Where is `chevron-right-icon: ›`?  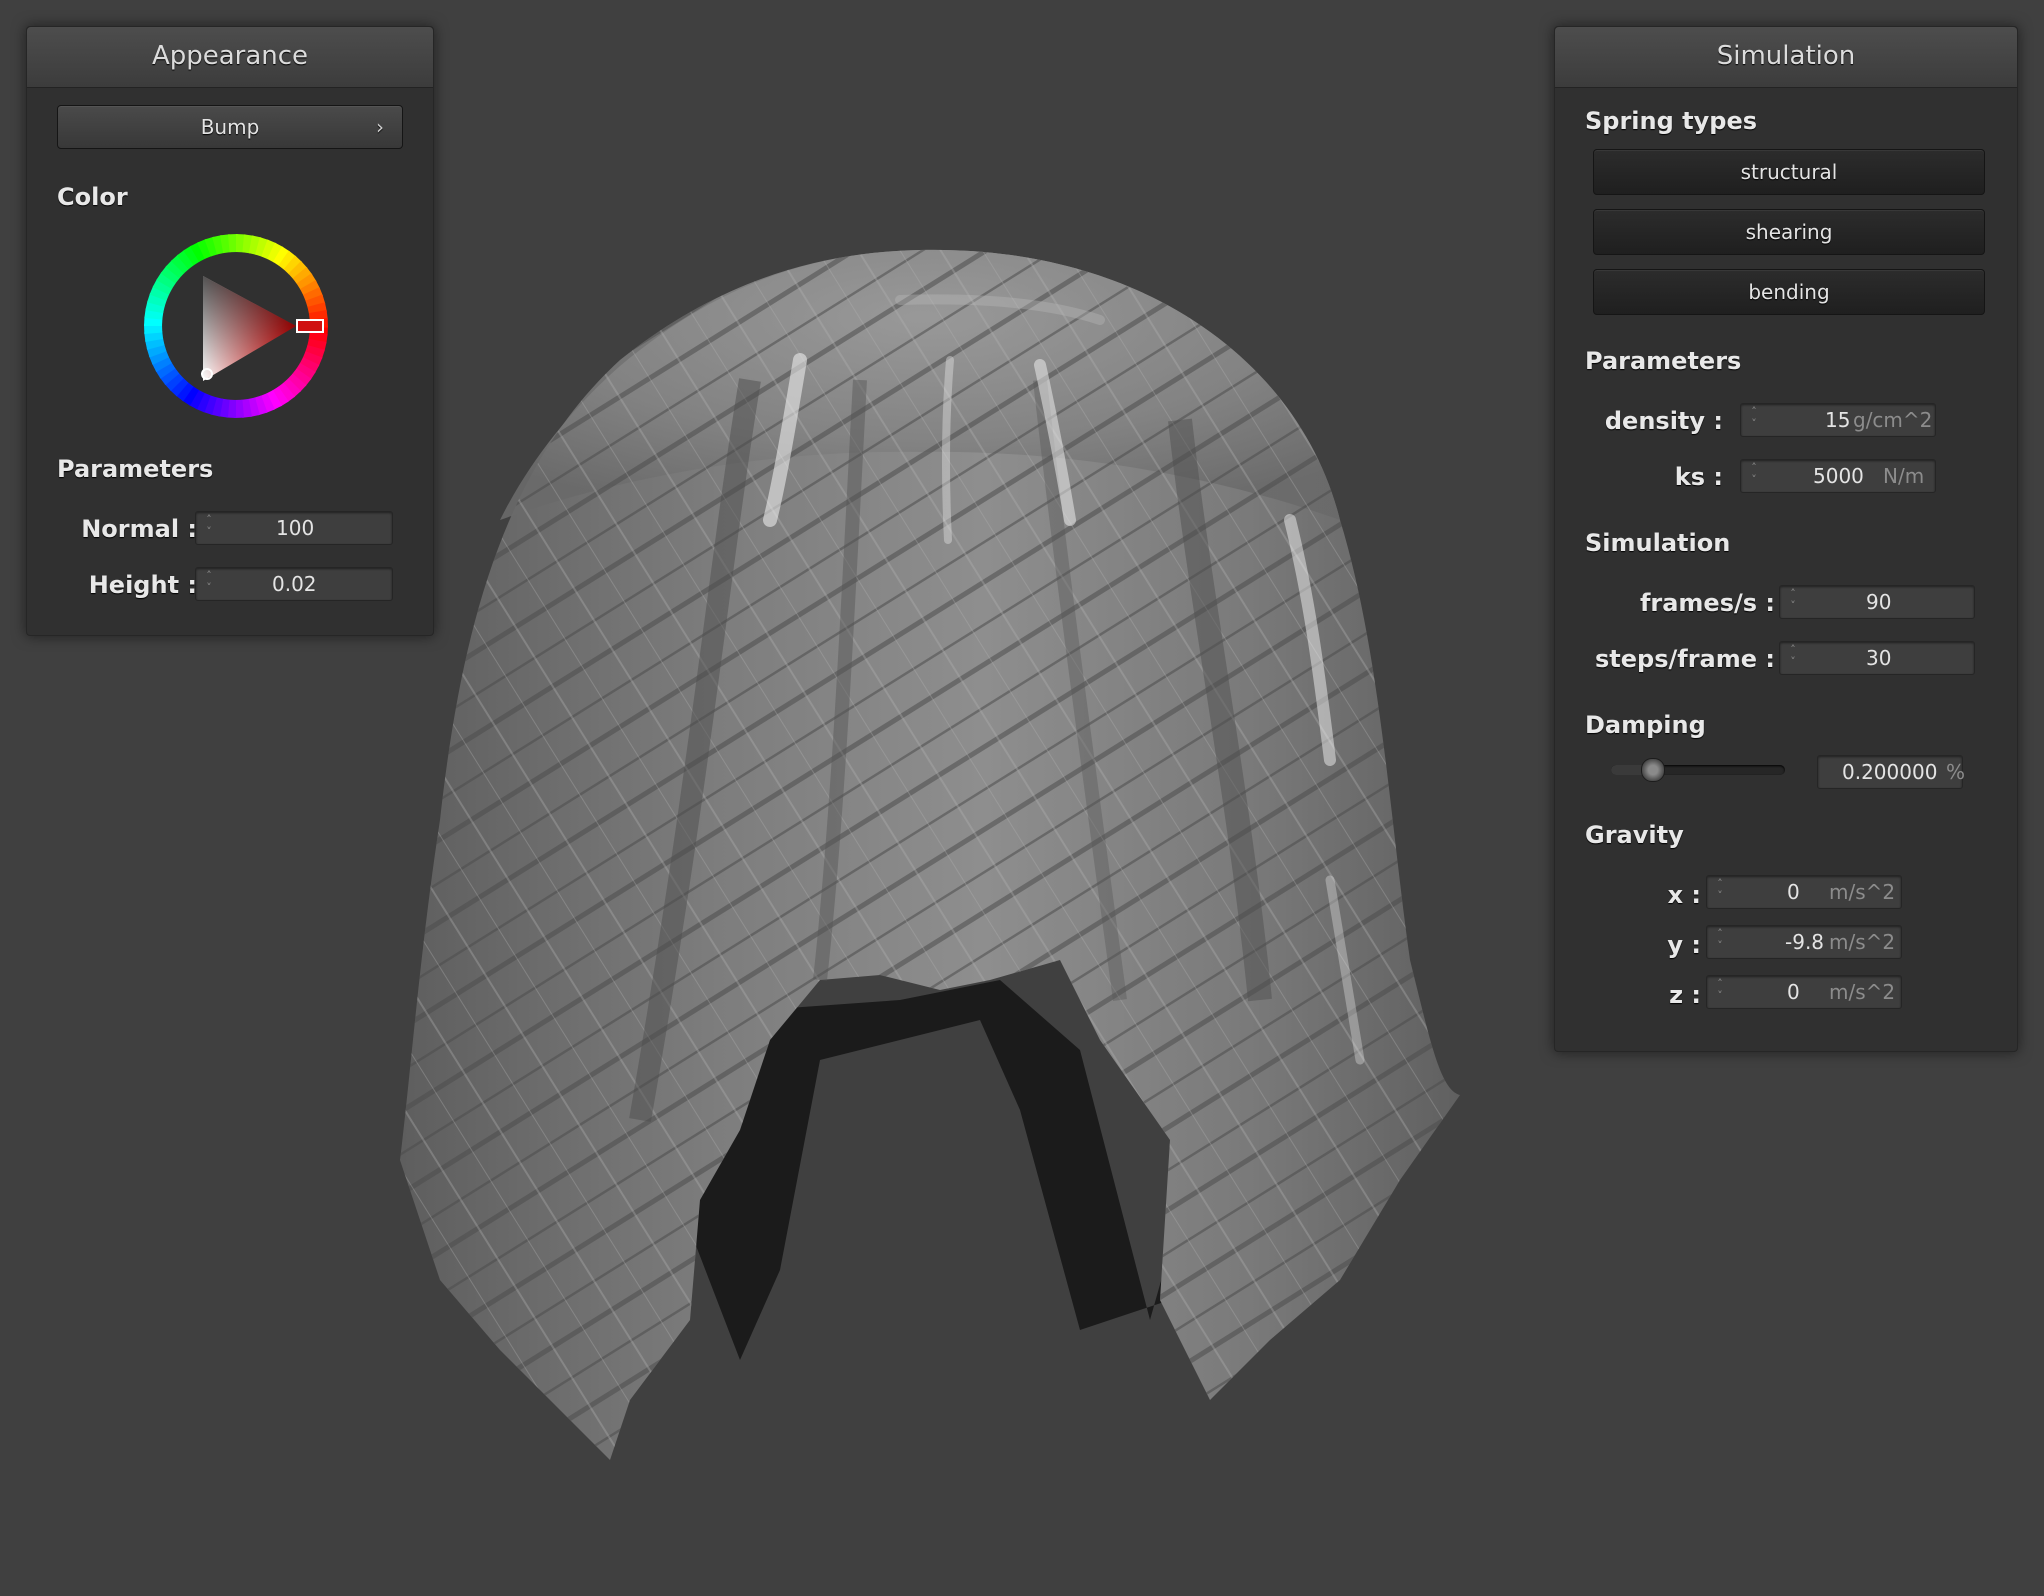 chevron-right-icon: › is located at coordinates (380, 127).